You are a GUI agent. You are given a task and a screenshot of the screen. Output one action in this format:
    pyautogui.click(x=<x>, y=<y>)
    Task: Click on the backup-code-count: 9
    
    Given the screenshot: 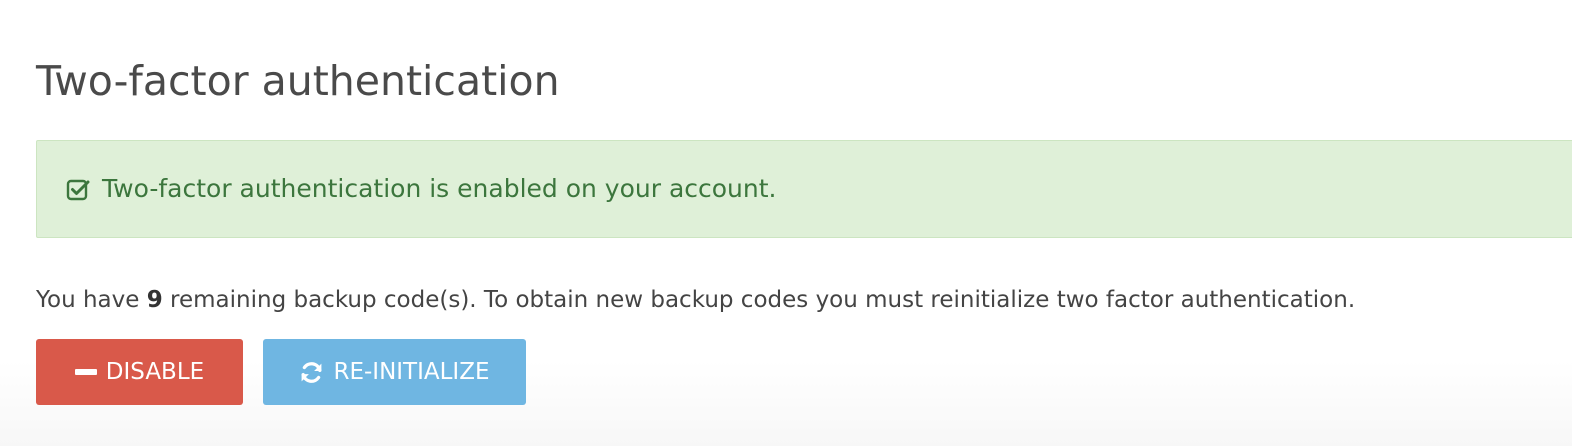 What is the action you would take?
    pyautogui.click(x=154, y=300)
    